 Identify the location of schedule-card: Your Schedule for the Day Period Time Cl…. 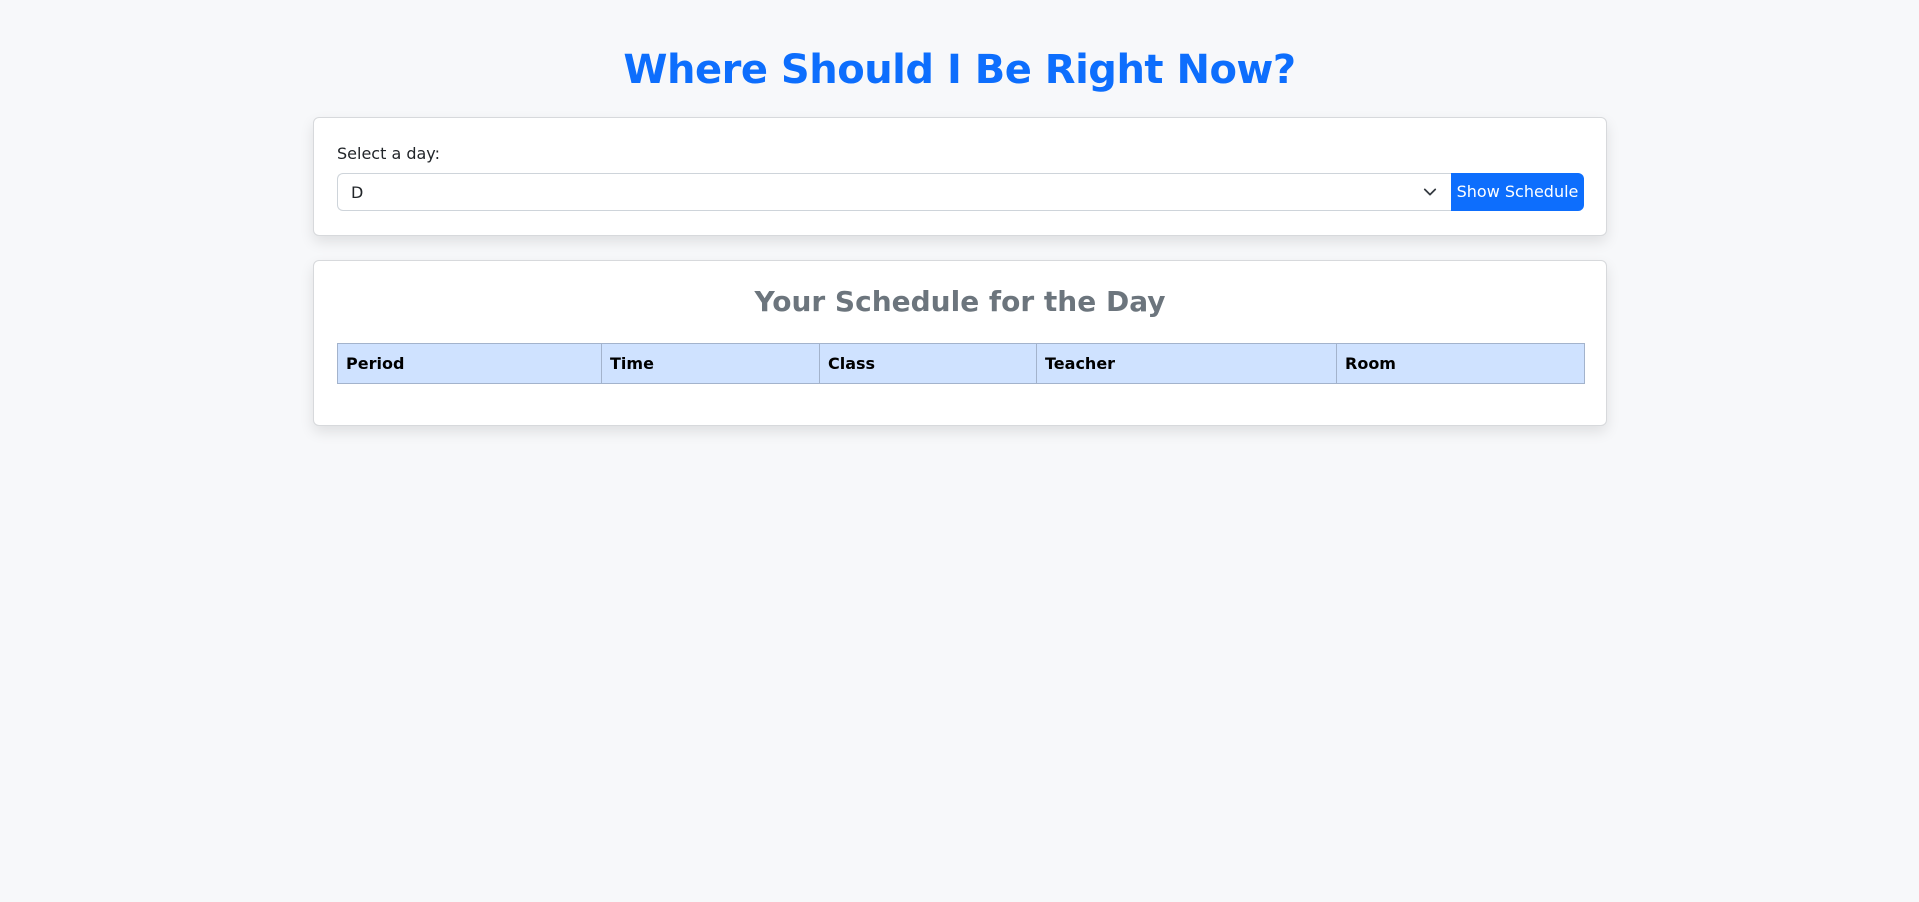
(960, 343).